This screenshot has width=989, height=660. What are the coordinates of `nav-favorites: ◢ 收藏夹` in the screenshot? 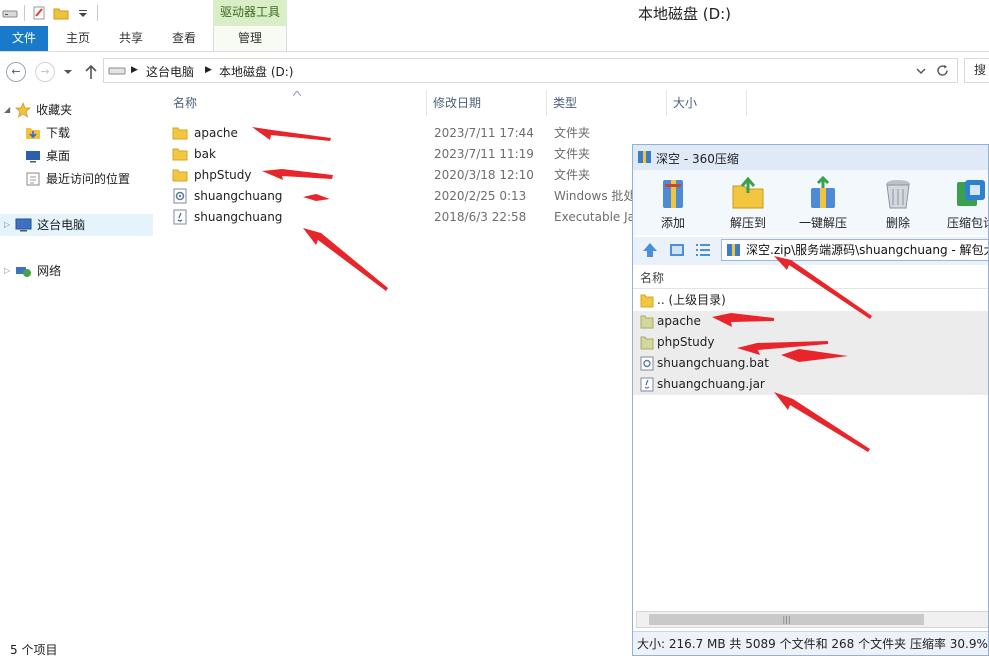 It's located at (38, 110).